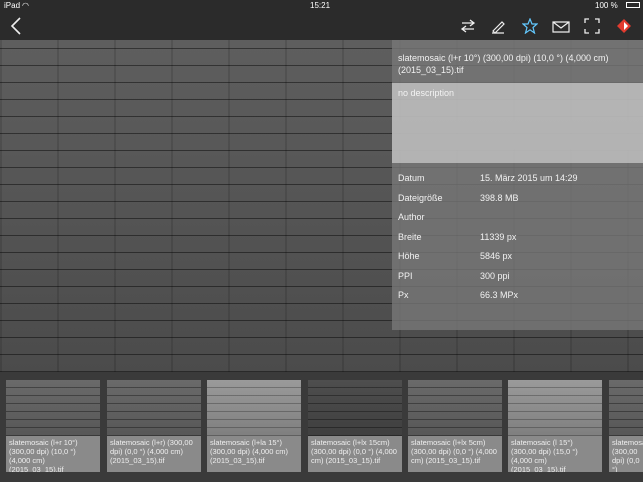 This screenshot has height=482, width=643. I want to click on meta-key: Breite, so click(410, 237).